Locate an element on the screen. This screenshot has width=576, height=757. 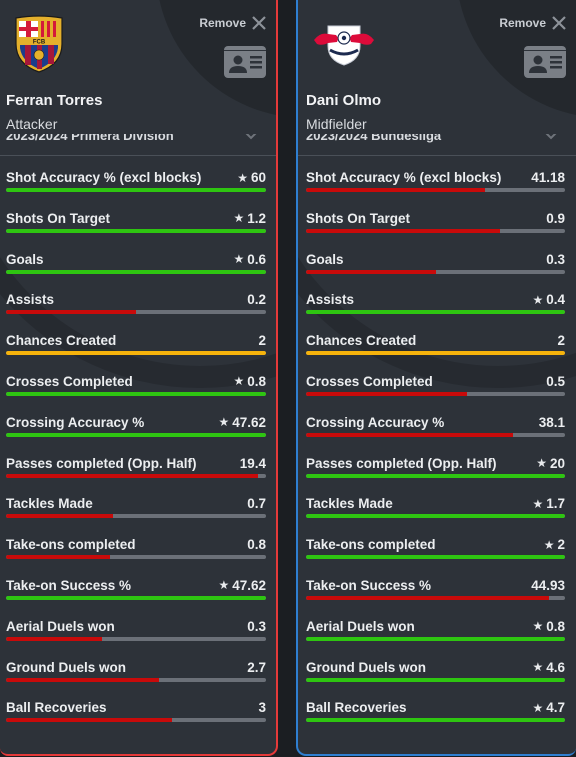
stat-header: Take-ons completed ★ 2 is located at coordinates (441, 537).